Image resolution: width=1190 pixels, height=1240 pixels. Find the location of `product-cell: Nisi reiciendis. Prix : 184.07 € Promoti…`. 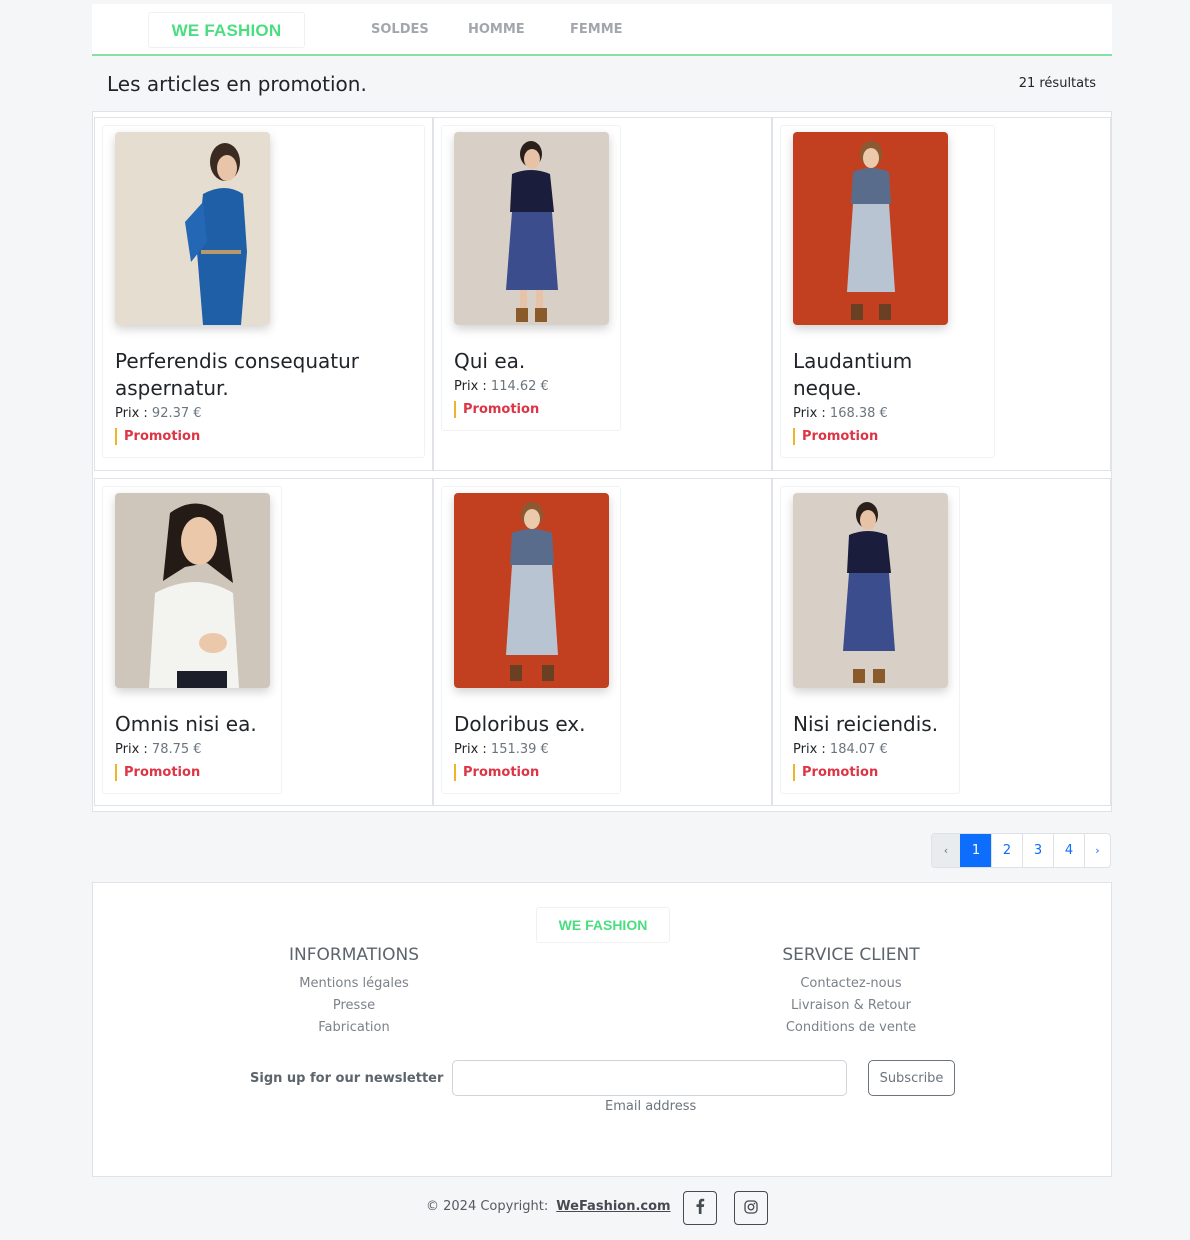

product-cell: Nisi reiciendis. Prix : 184.07 € Promoti… is located at coordinates (941, 642).